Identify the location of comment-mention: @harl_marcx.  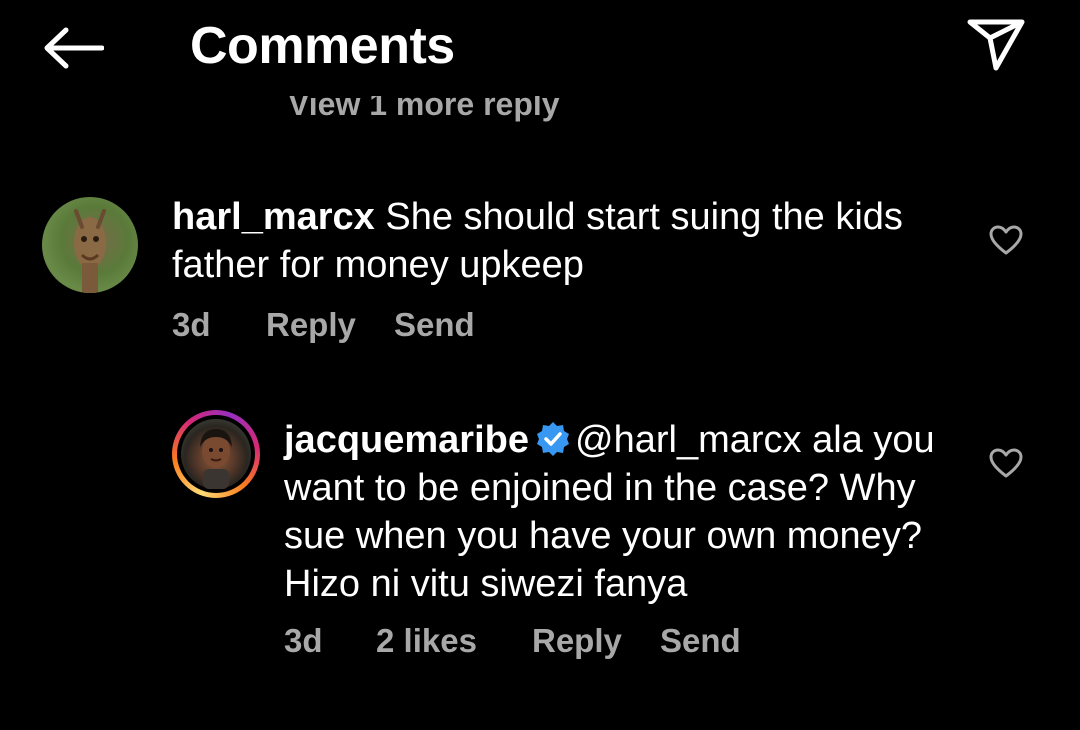
(688, 440).